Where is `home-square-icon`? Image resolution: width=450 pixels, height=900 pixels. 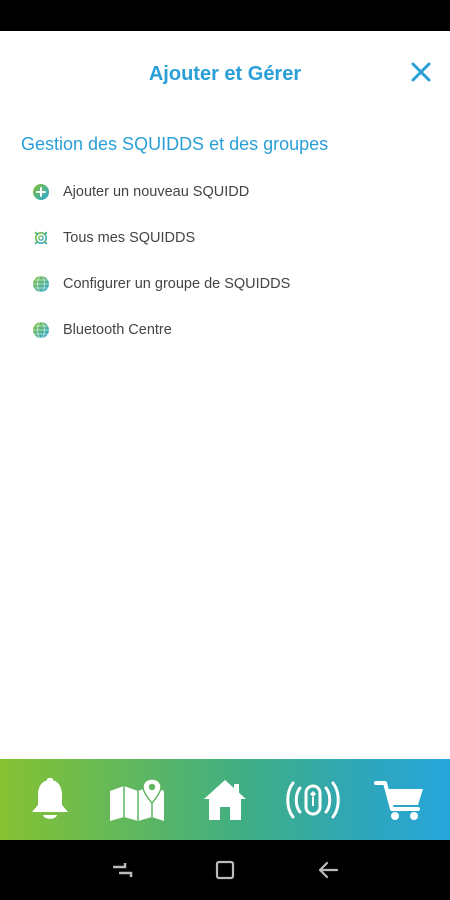
home-square-icon is located at coordinates (225, 870).